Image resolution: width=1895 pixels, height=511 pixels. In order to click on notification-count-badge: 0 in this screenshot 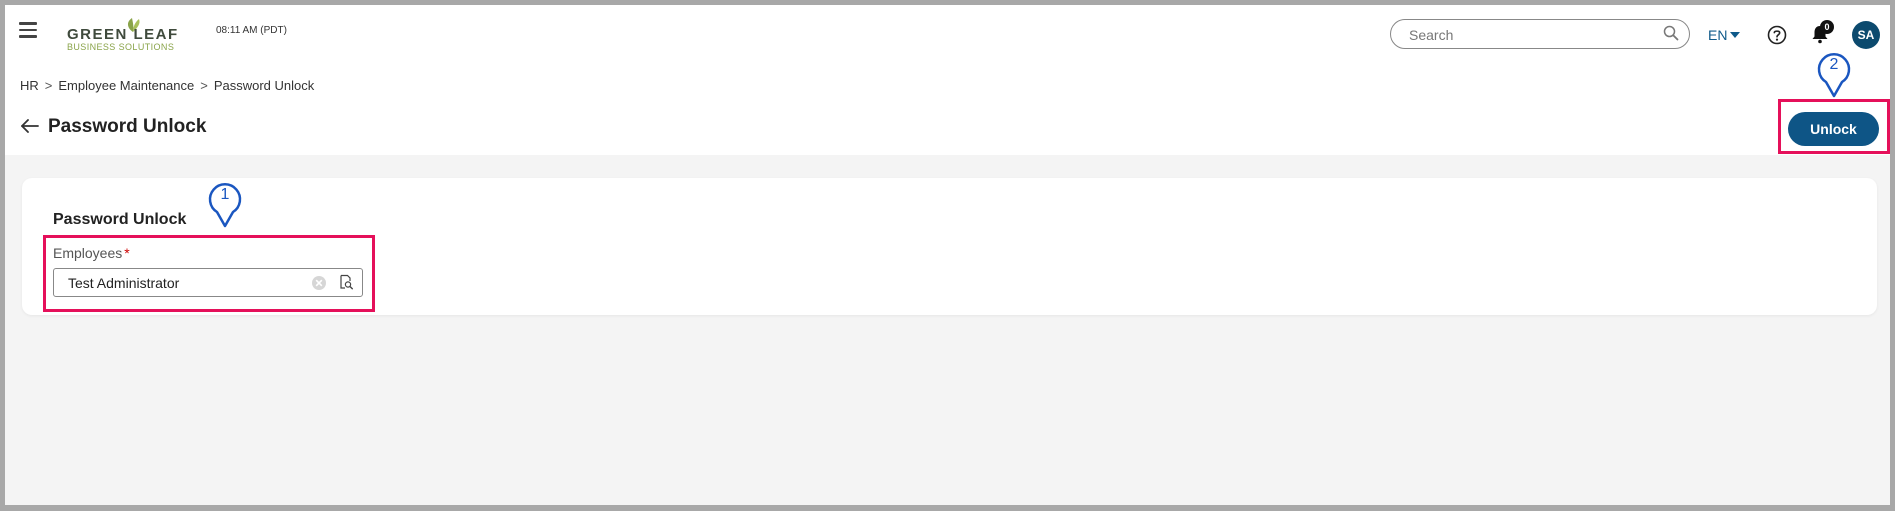, I will do `click(1827, 27)`.